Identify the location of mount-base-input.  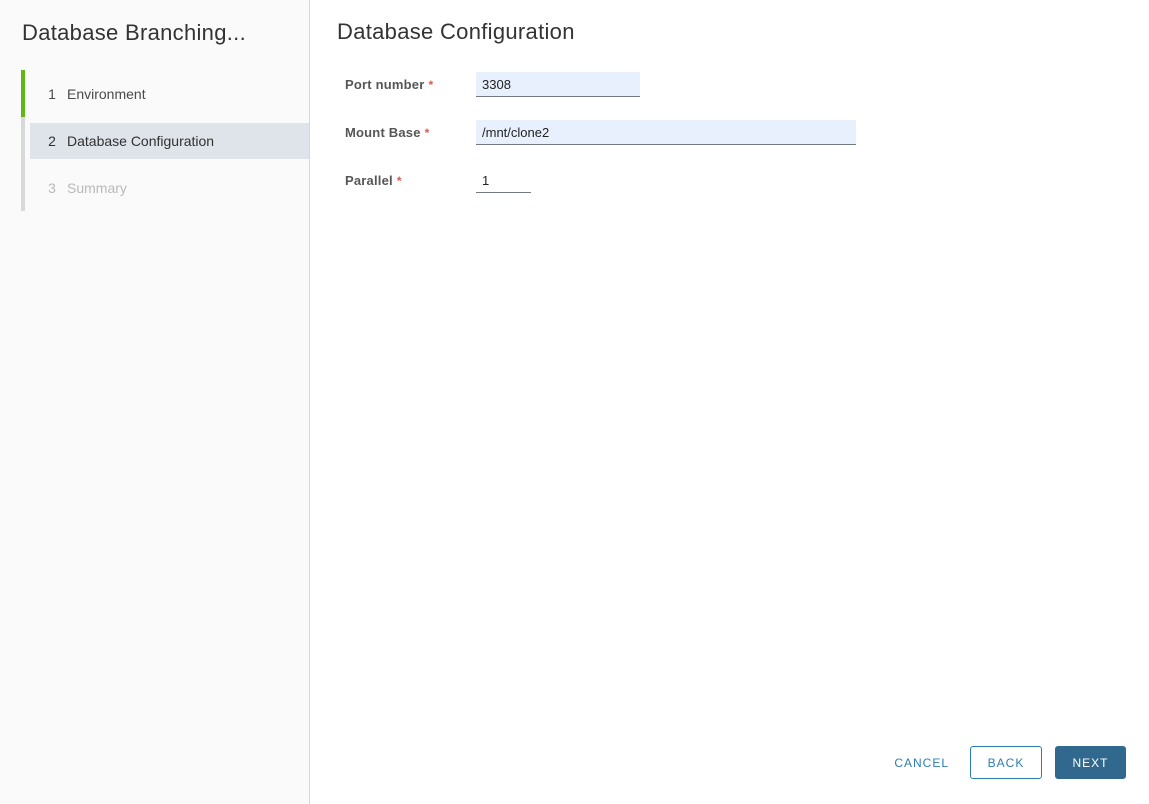
(666, 132).